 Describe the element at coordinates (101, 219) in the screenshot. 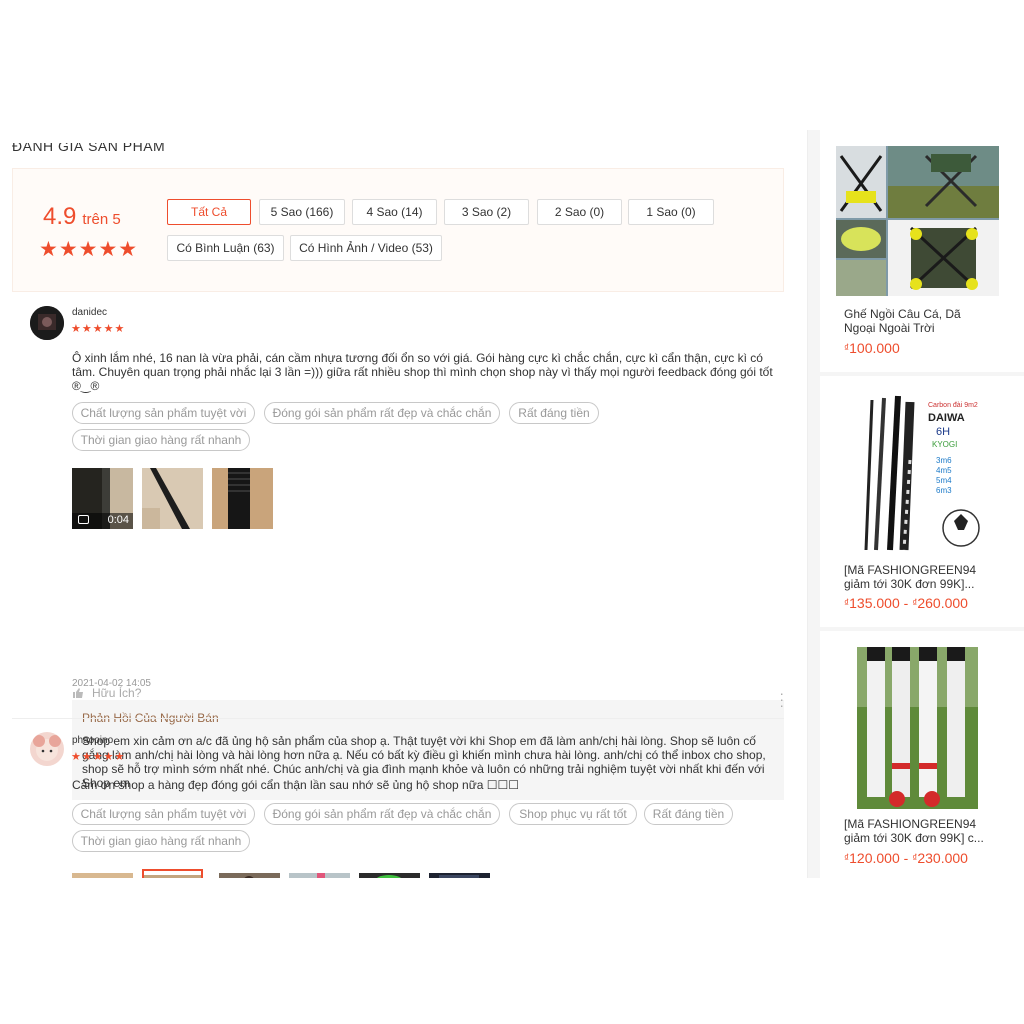

I see `rating-out-of: trên 5` at that location.